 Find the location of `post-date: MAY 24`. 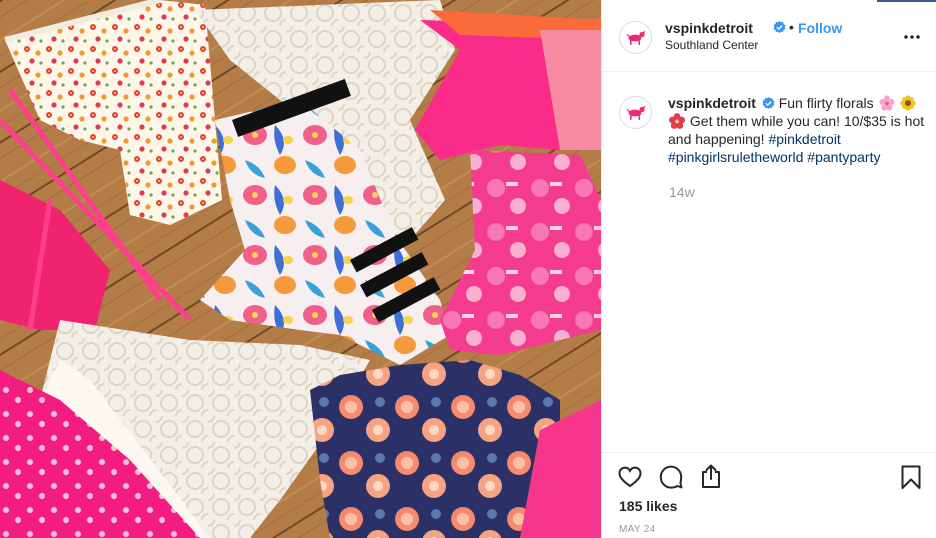

post-date: MAY 24 is located at coordinates (637, 529).